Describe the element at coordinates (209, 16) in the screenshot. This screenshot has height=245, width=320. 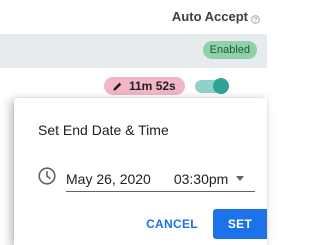
I see `auto-accept-label: Auto Accept` at that location.